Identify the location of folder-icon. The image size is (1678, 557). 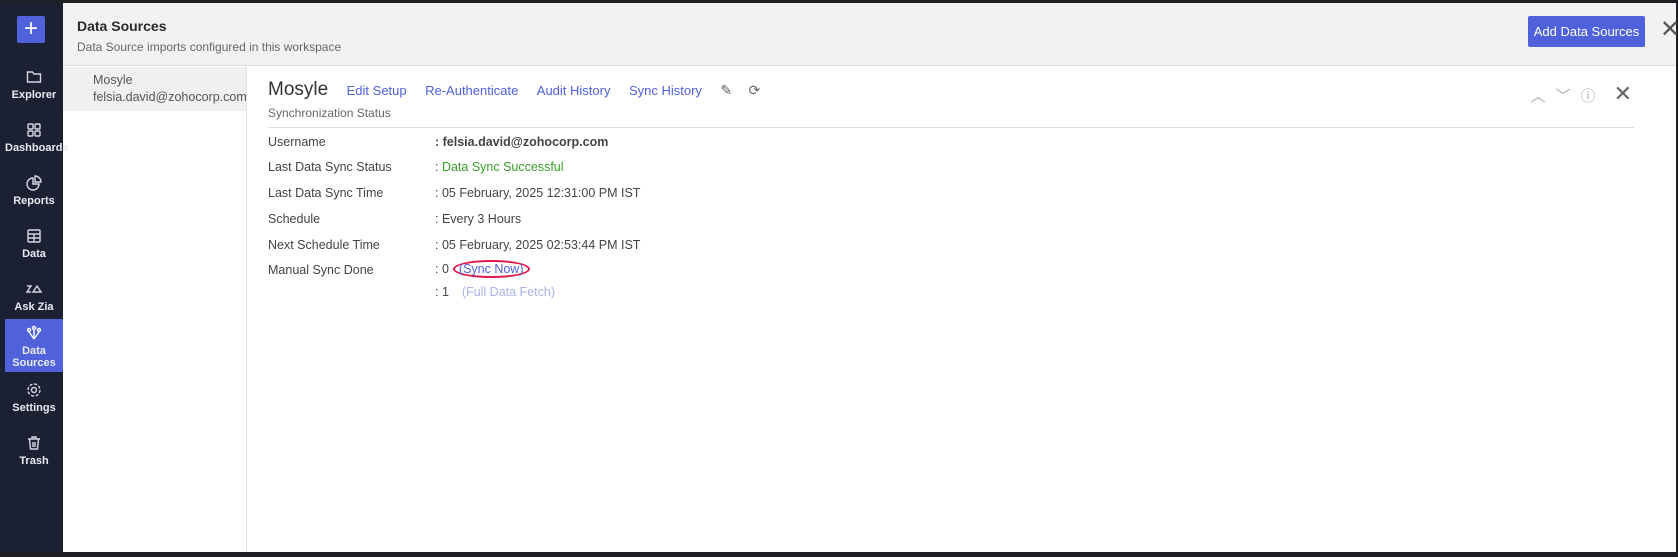
(34, 77).